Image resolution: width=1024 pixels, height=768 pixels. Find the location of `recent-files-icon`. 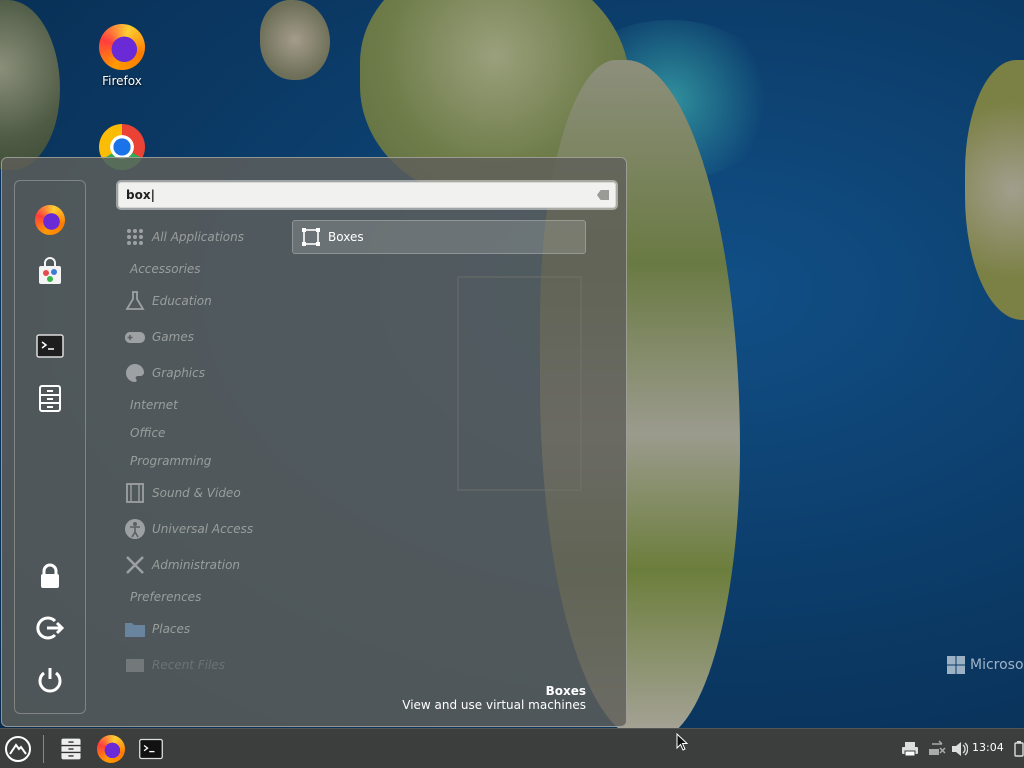

recent-files-icon is located at coordinates (135, 665).